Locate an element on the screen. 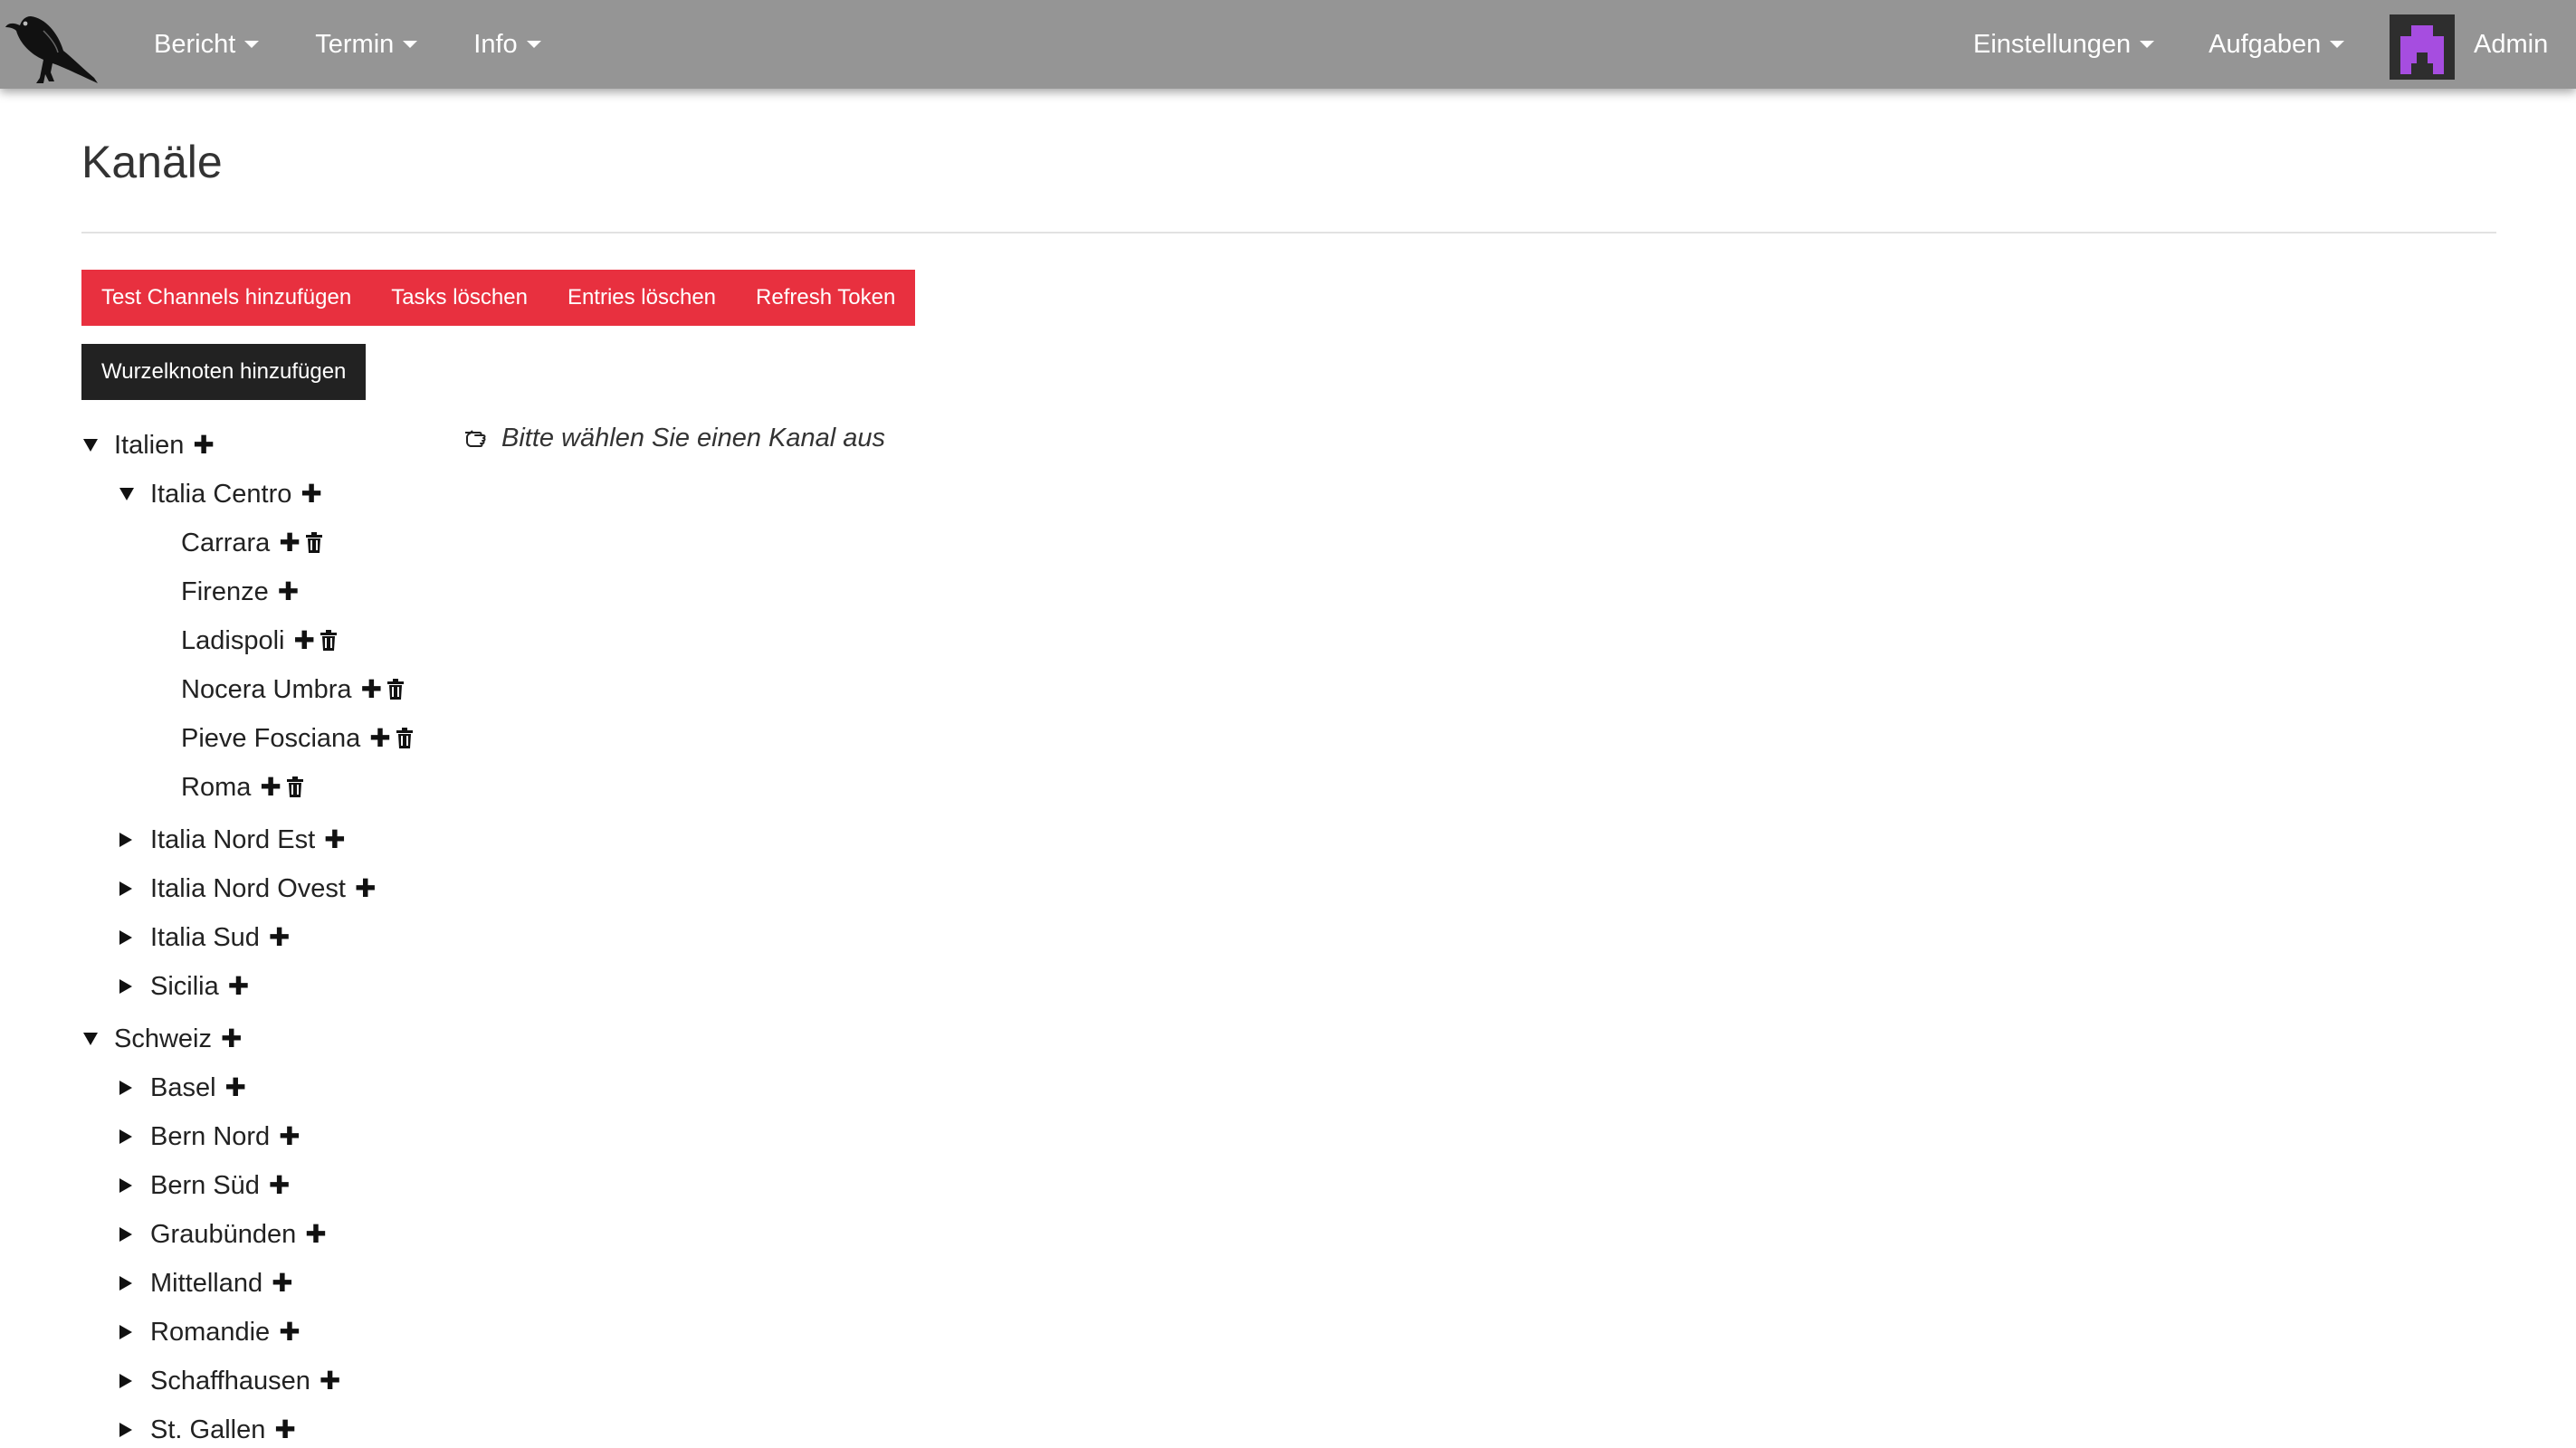  tree-leaf-firenze: Firenze ✚ is located at coordinates (240, 592).